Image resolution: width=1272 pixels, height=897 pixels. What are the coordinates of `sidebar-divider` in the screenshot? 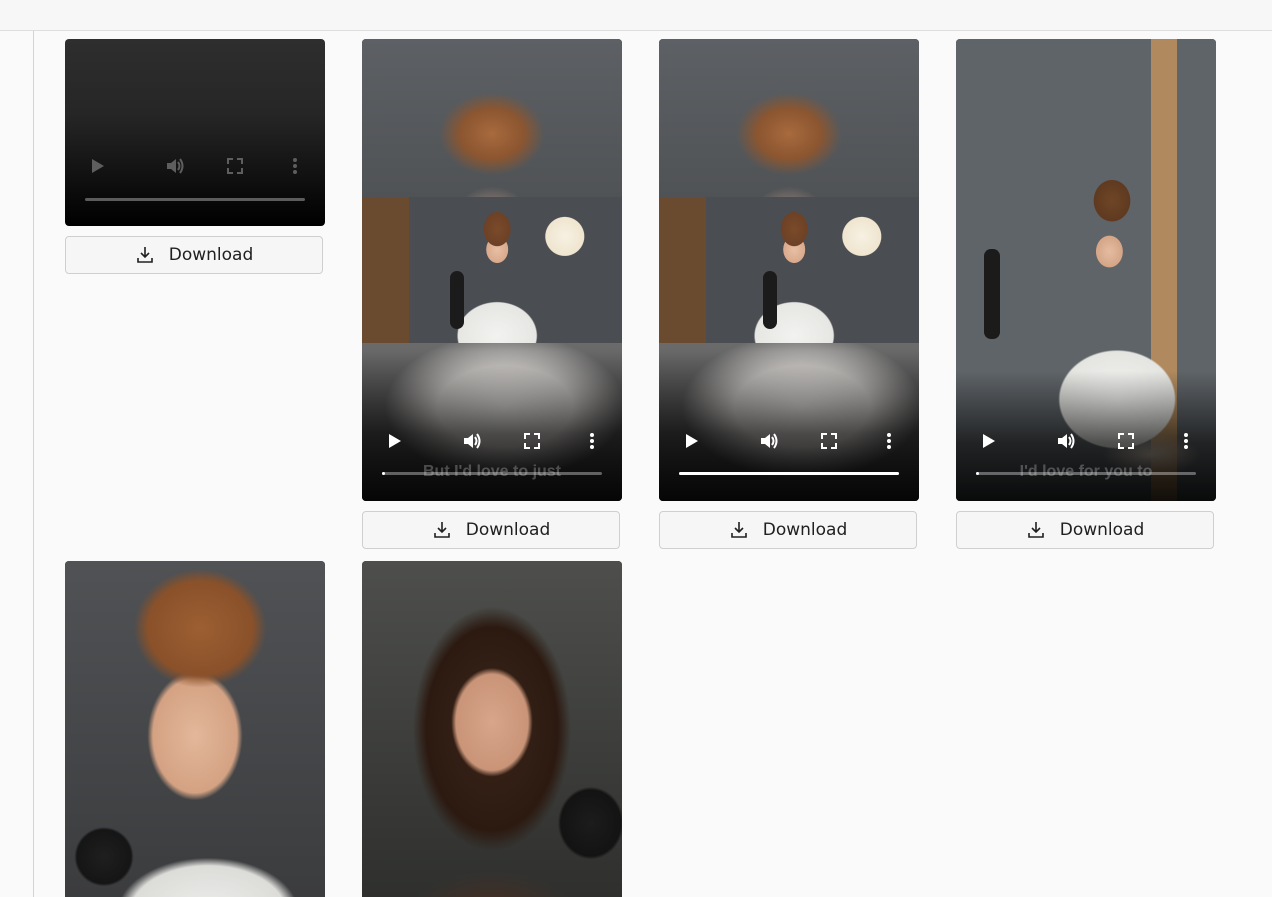 It's located at (33, 464).